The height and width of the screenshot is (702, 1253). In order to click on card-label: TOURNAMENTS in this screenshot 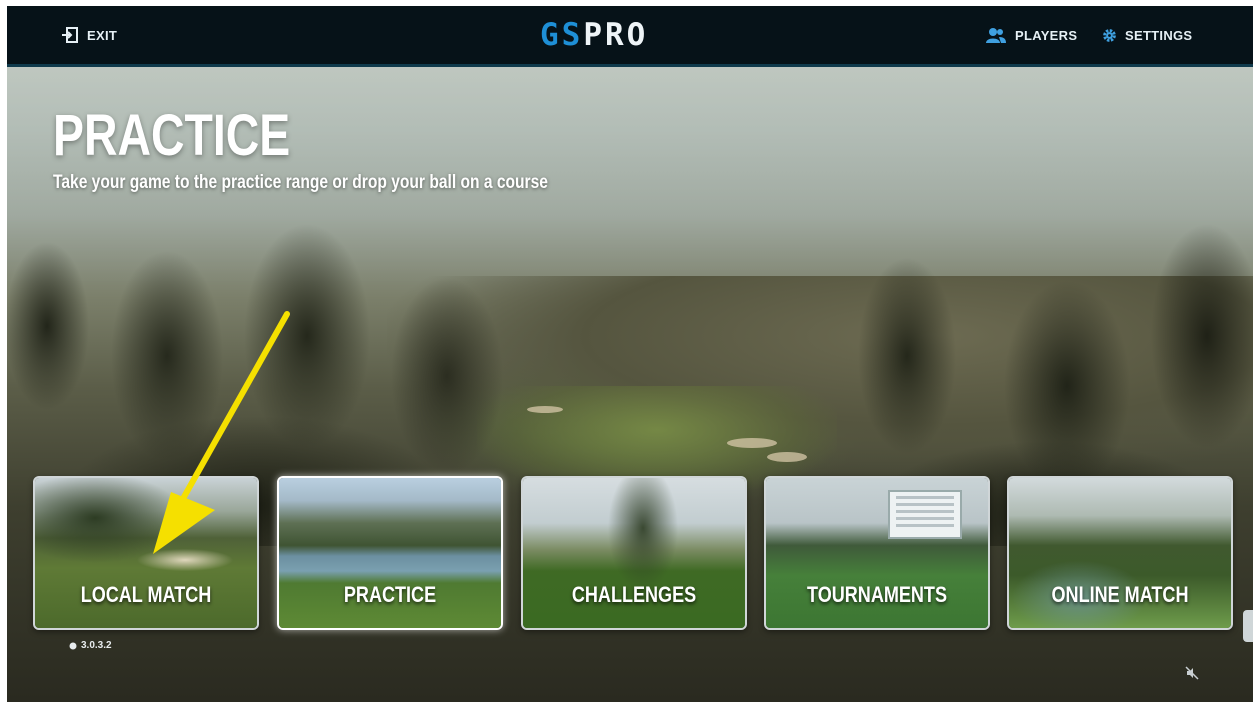, I will do `click(877, 594)`.